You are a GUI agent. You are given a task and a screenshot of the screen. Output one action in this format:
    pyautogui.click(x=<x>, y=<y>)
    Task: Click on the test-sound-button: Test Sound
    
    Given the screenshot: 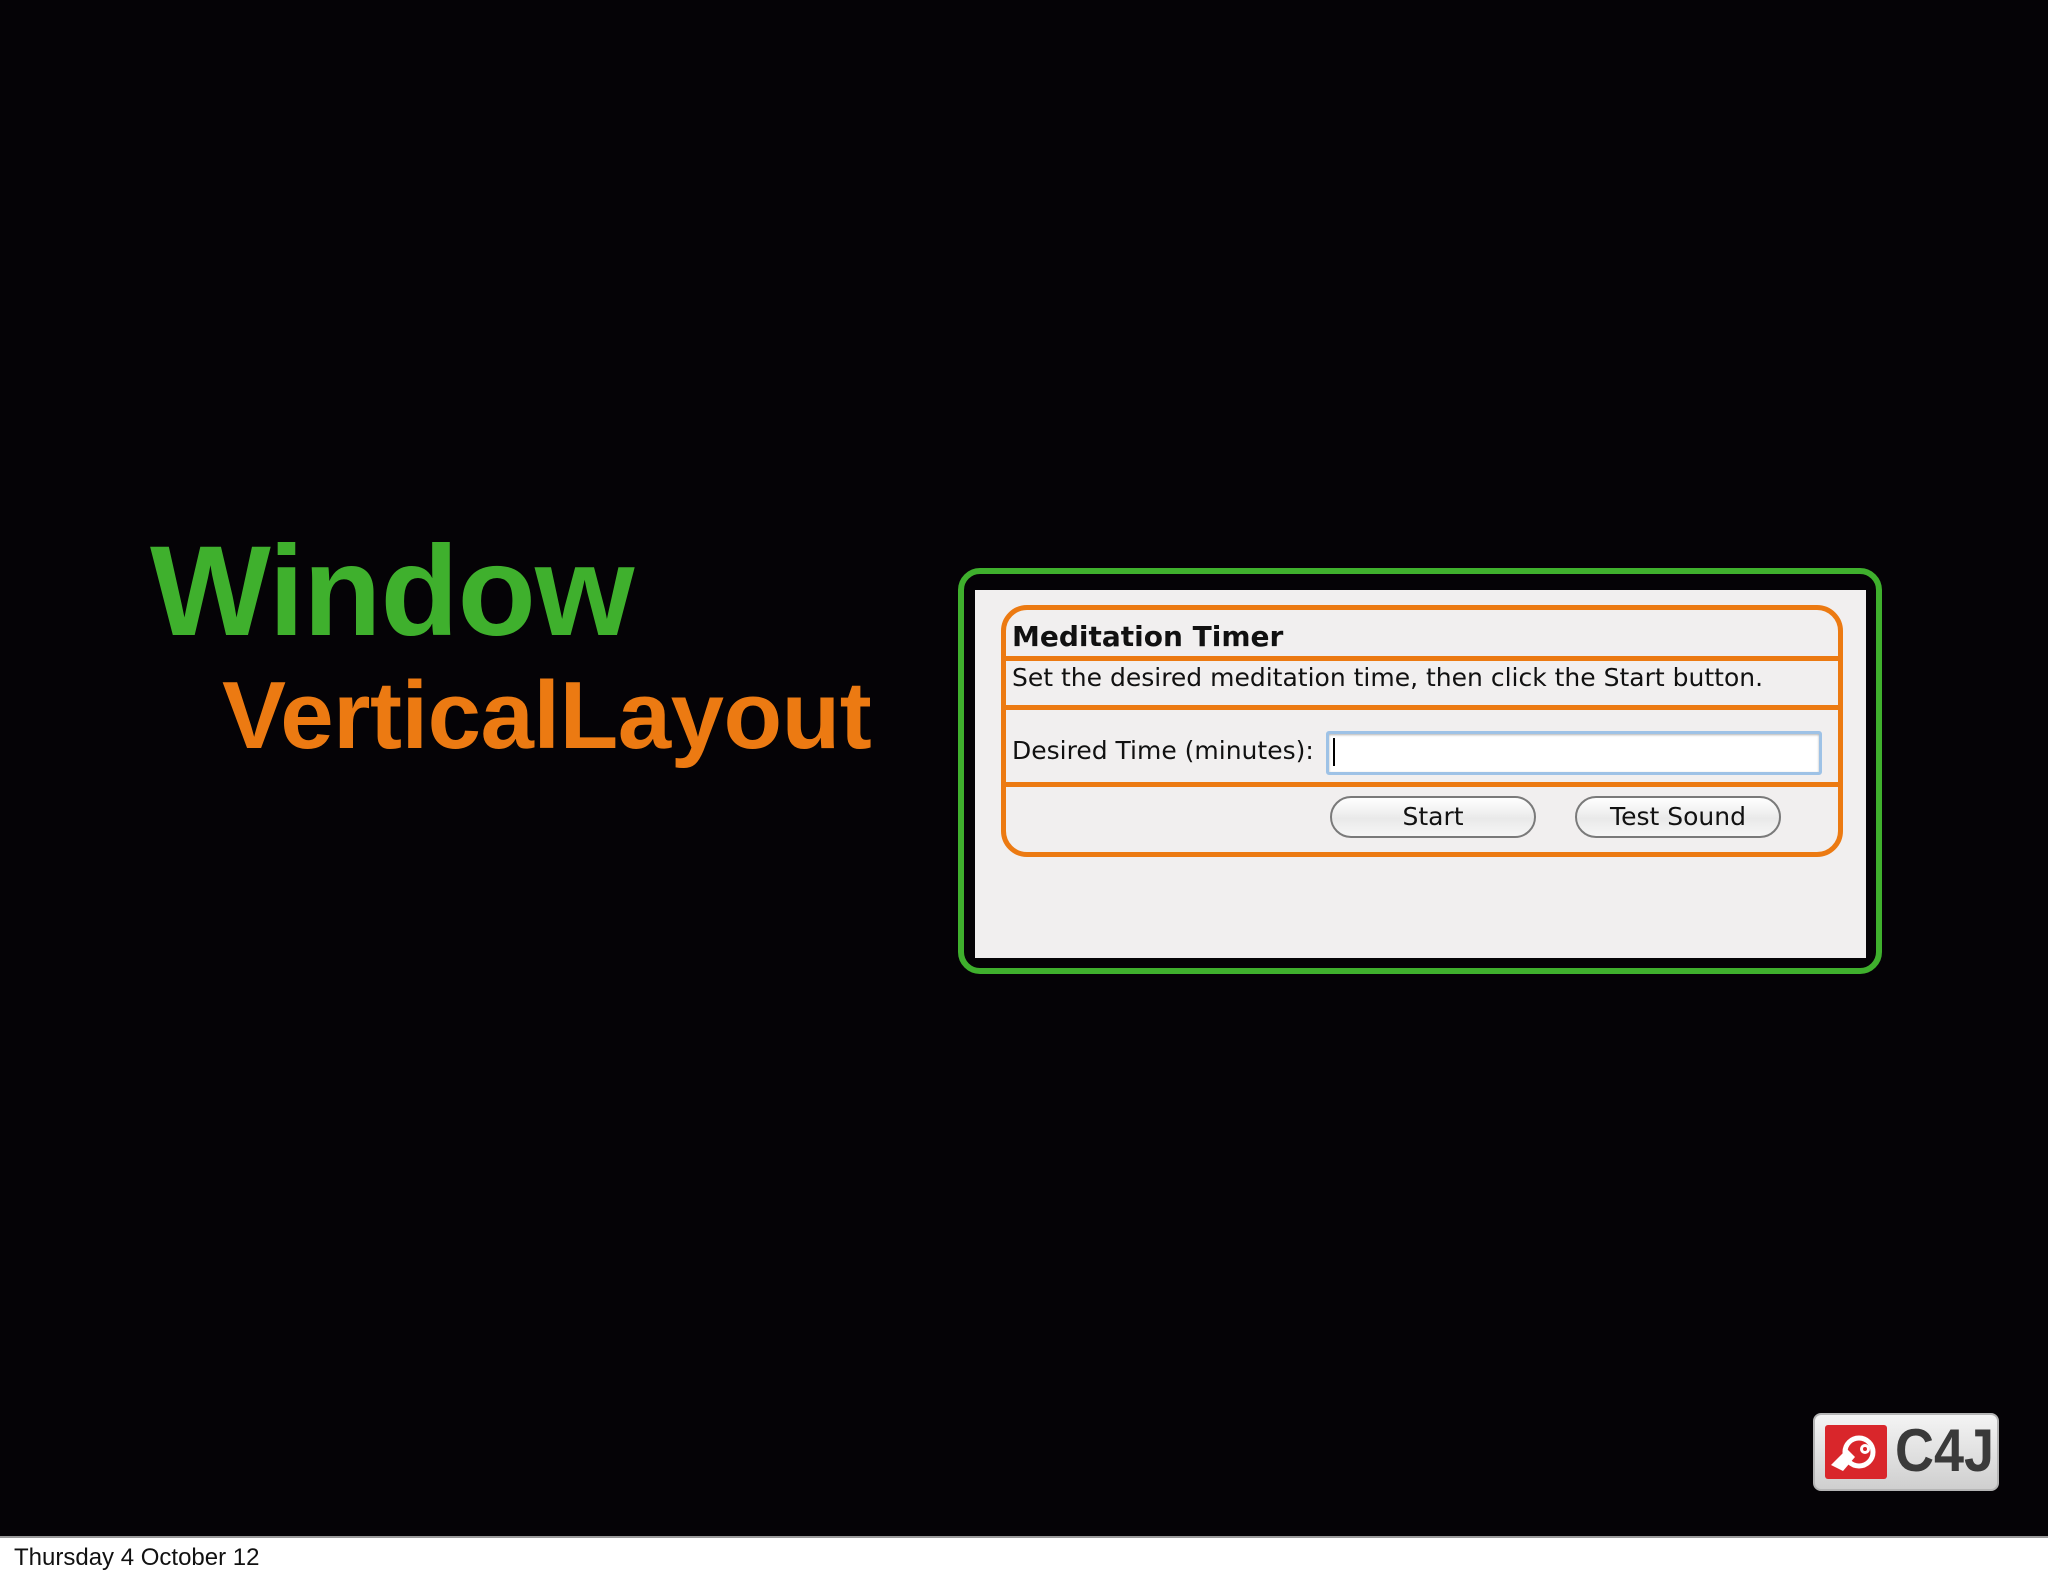 What is the action you would take?
    pyautogui.click(x=1678, y=817)
    